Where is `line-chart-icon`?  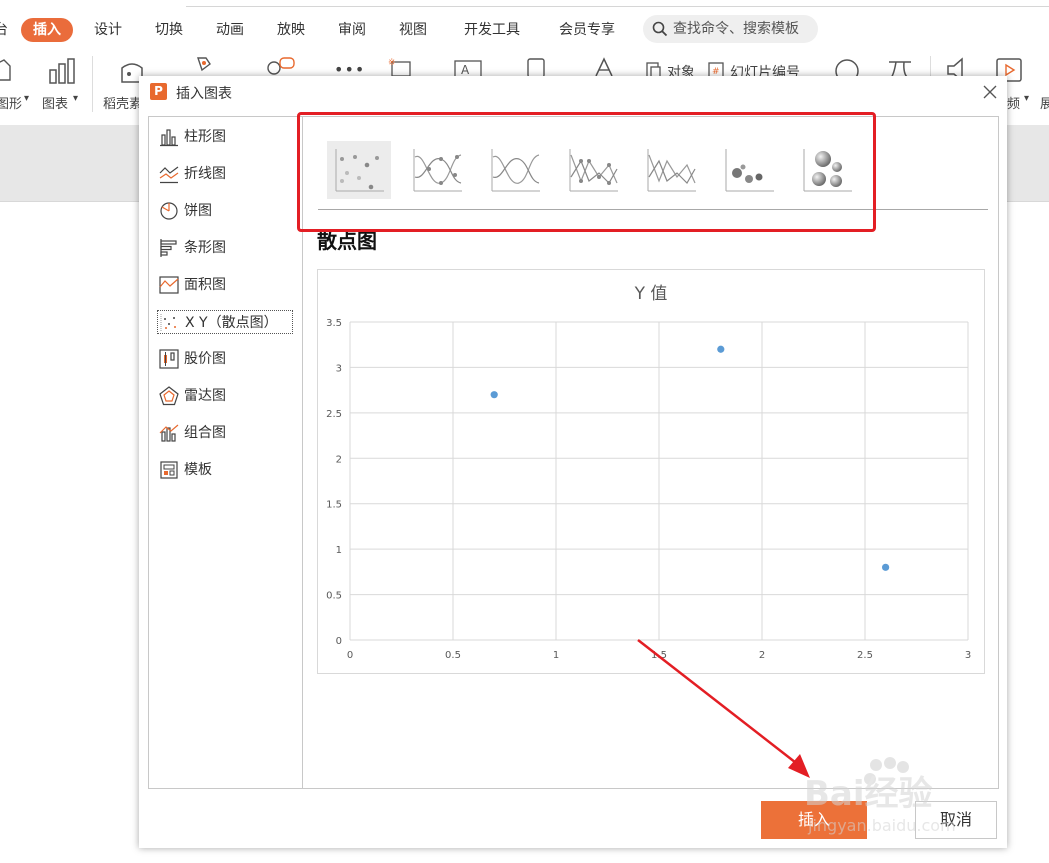
line-chart-icon is located at coordinates (169, 175).